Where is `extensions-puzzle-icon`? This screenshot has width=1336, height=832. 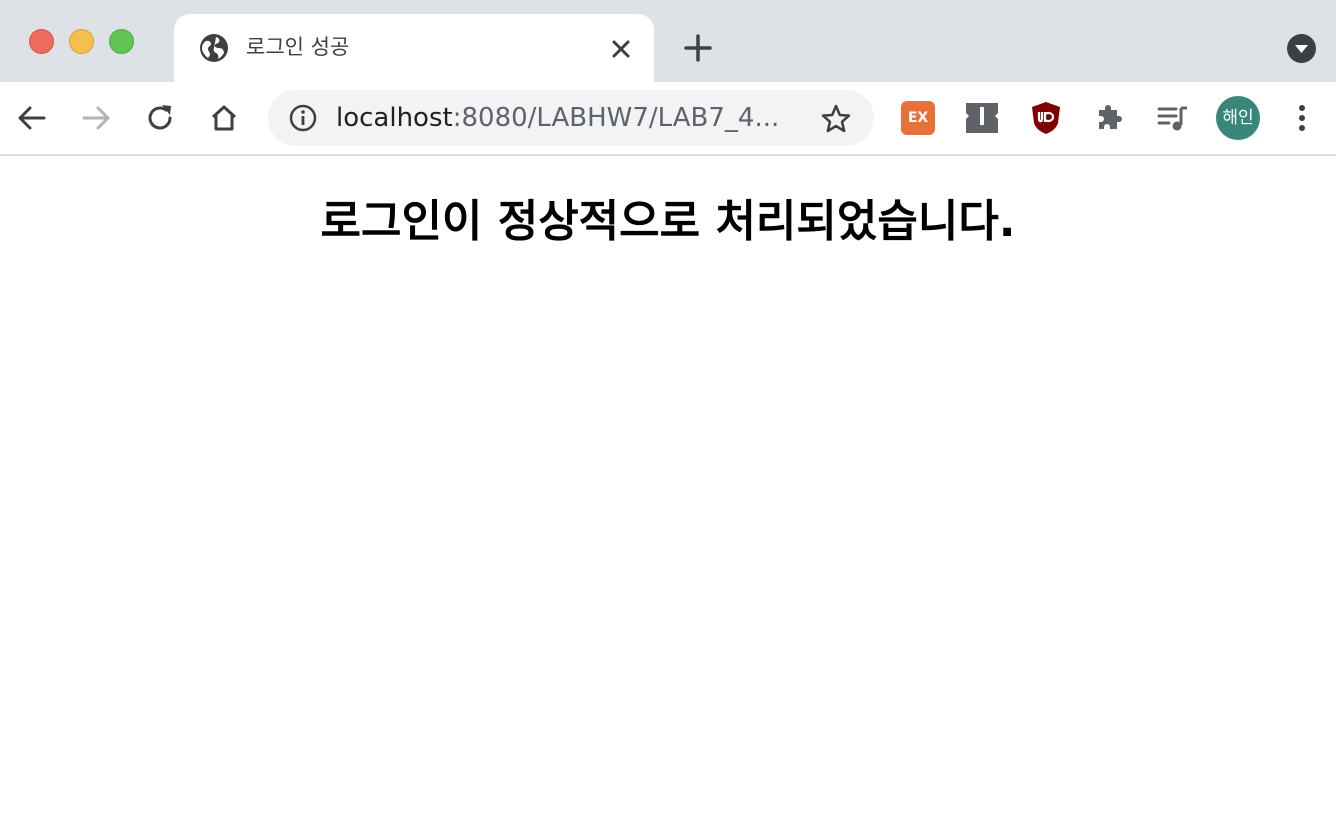 extensions-puzzle-icon is located at coordinates (1110, 118).